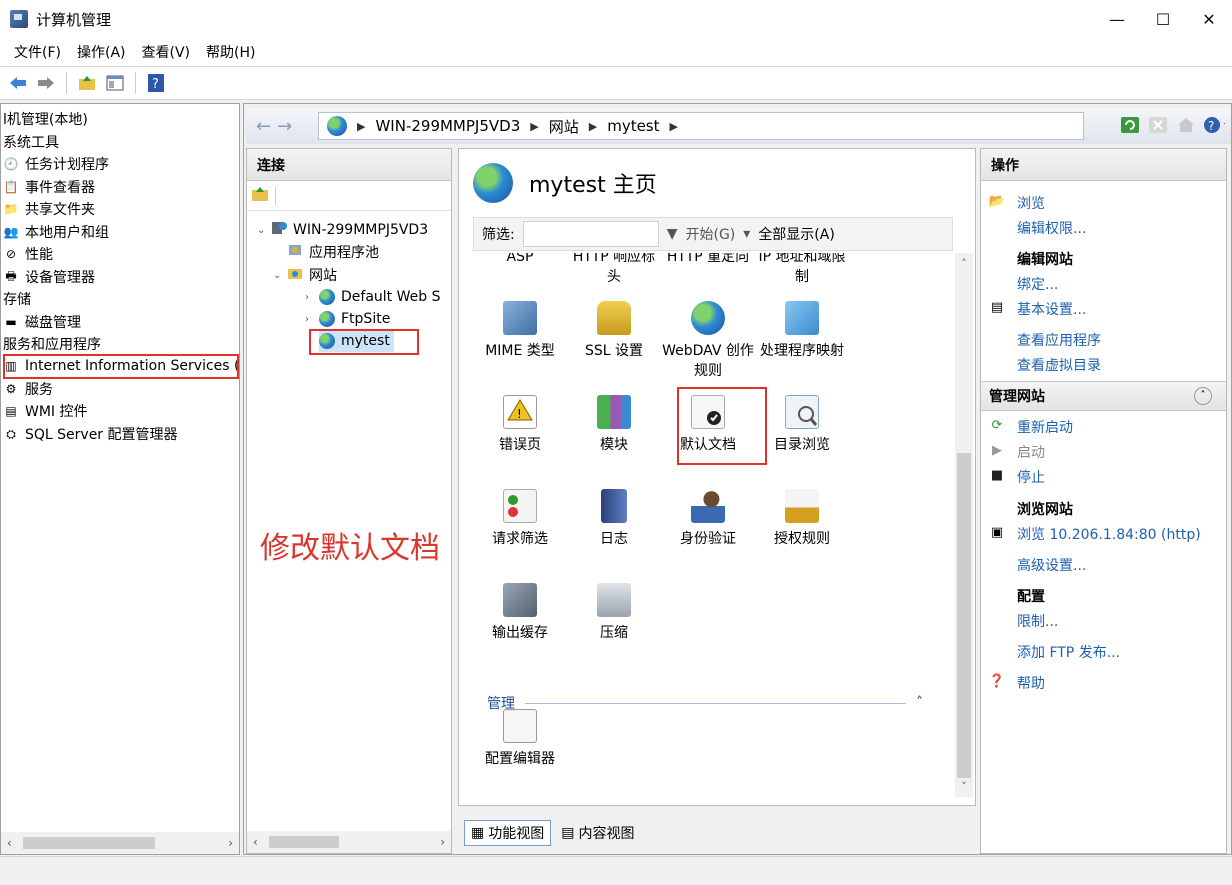  I want to click on features-vscrollbar: ˄ ˅, so click(964, 525).